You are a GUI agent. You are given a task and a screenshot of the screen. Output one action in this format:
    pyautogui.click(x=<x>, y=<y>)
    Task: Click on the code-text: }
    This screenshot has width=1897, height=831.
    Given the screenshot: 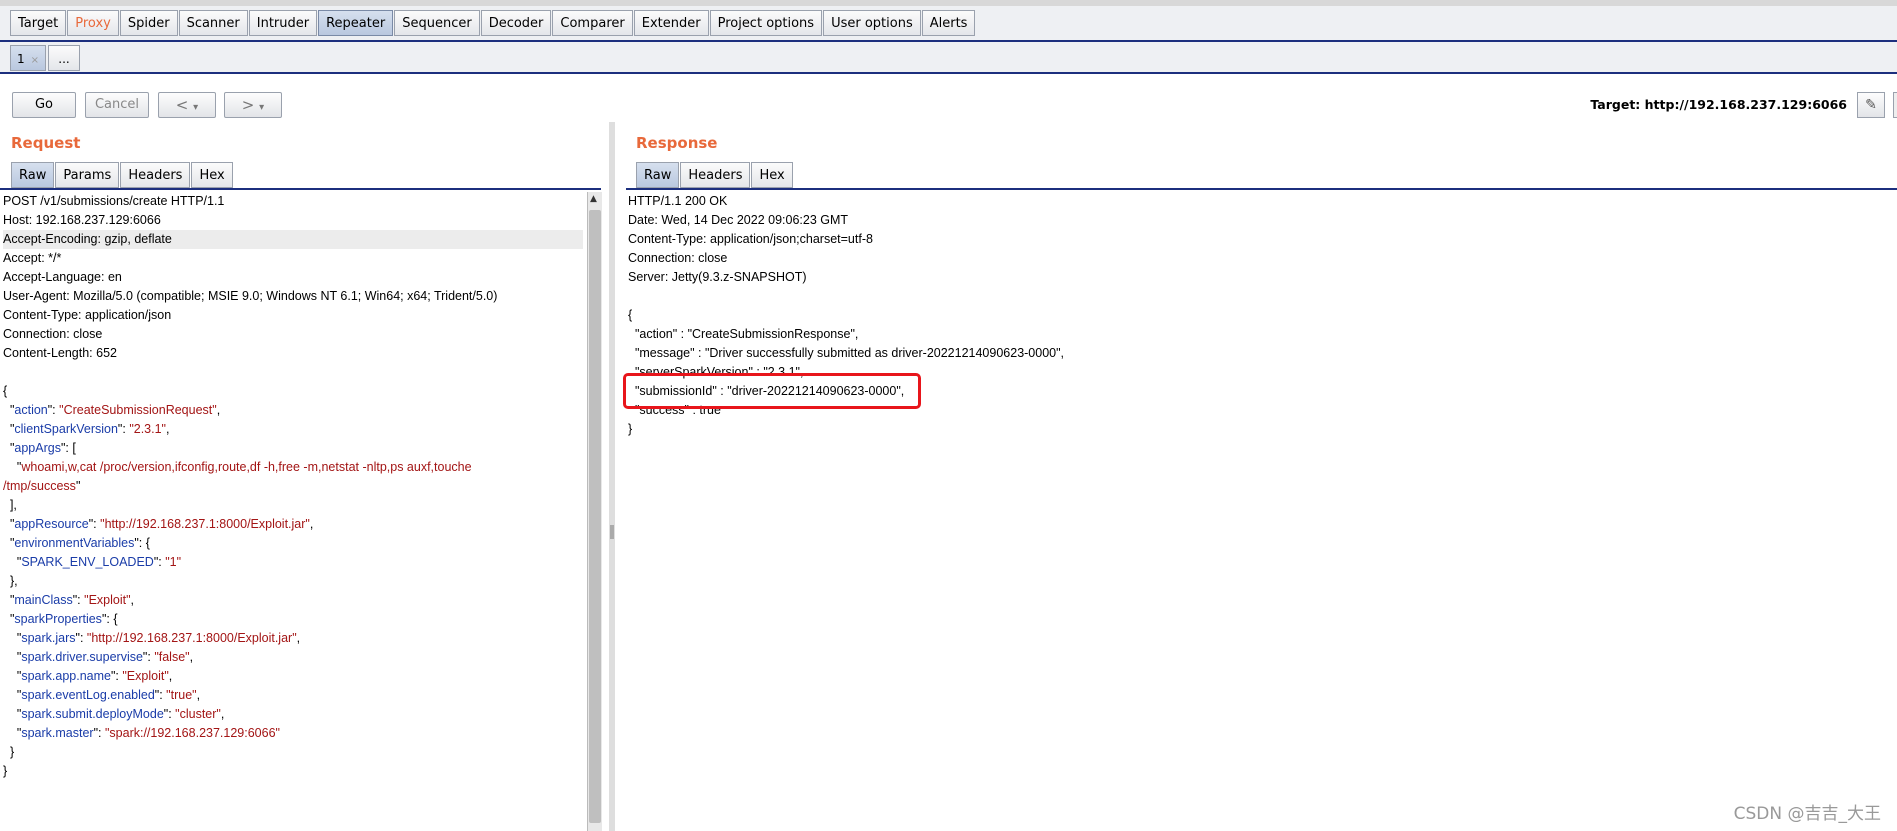 What is the action you would take?
    pyautogui.click(x=9, y=752)
    